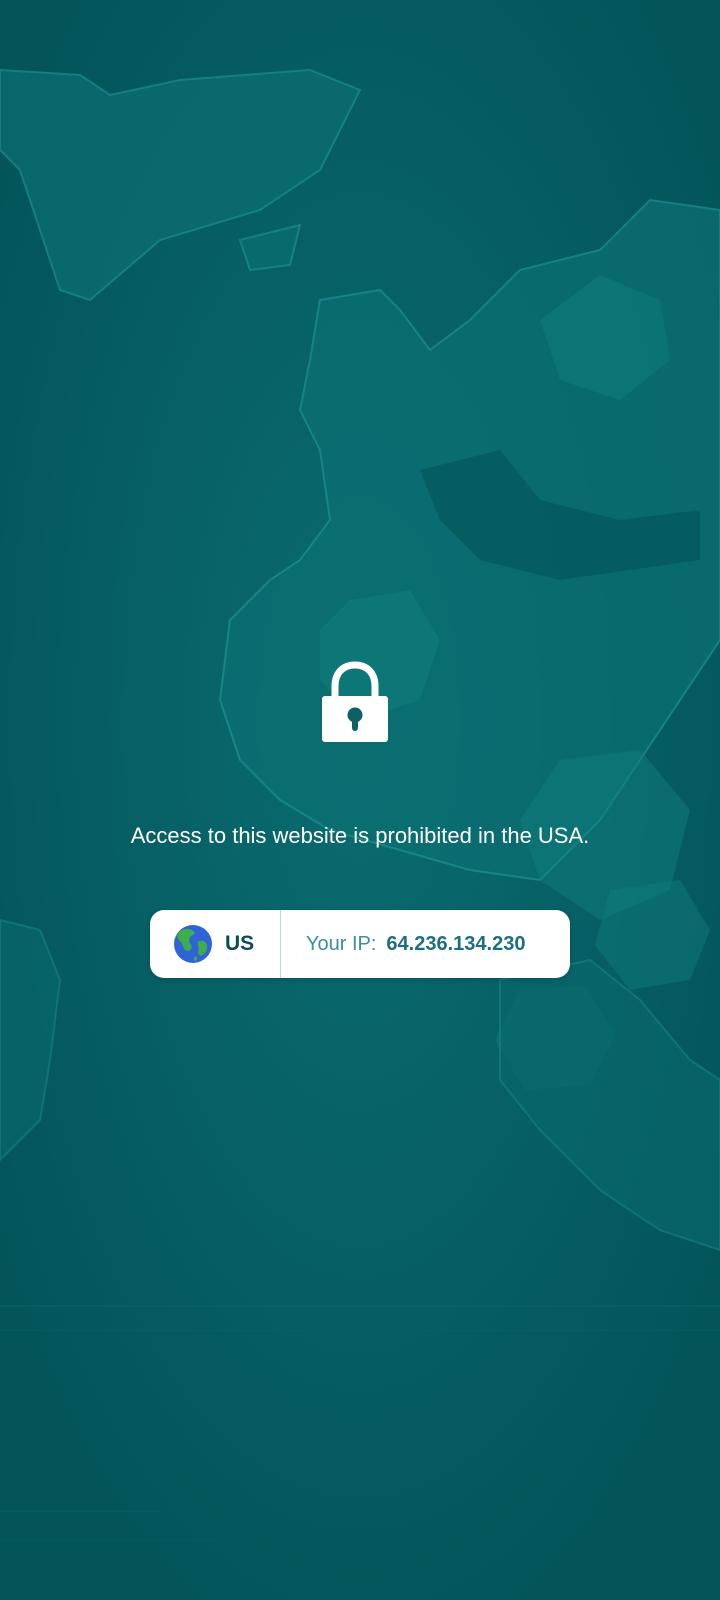 This screenshot has width=720, height=1600. I want to click on ip-info-card: US Your IP: 64.236.134.230, so click(360, 944).